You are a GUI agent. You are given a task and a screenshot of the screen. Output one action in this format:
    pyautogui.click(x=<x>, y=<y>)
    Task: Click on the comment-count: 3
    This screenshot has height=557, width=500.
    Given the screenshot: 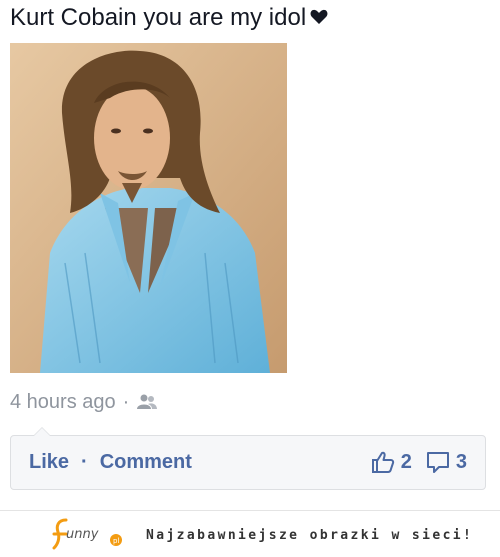 What is the action you would take?
    pyautogui.click(x=461, y=462)
    